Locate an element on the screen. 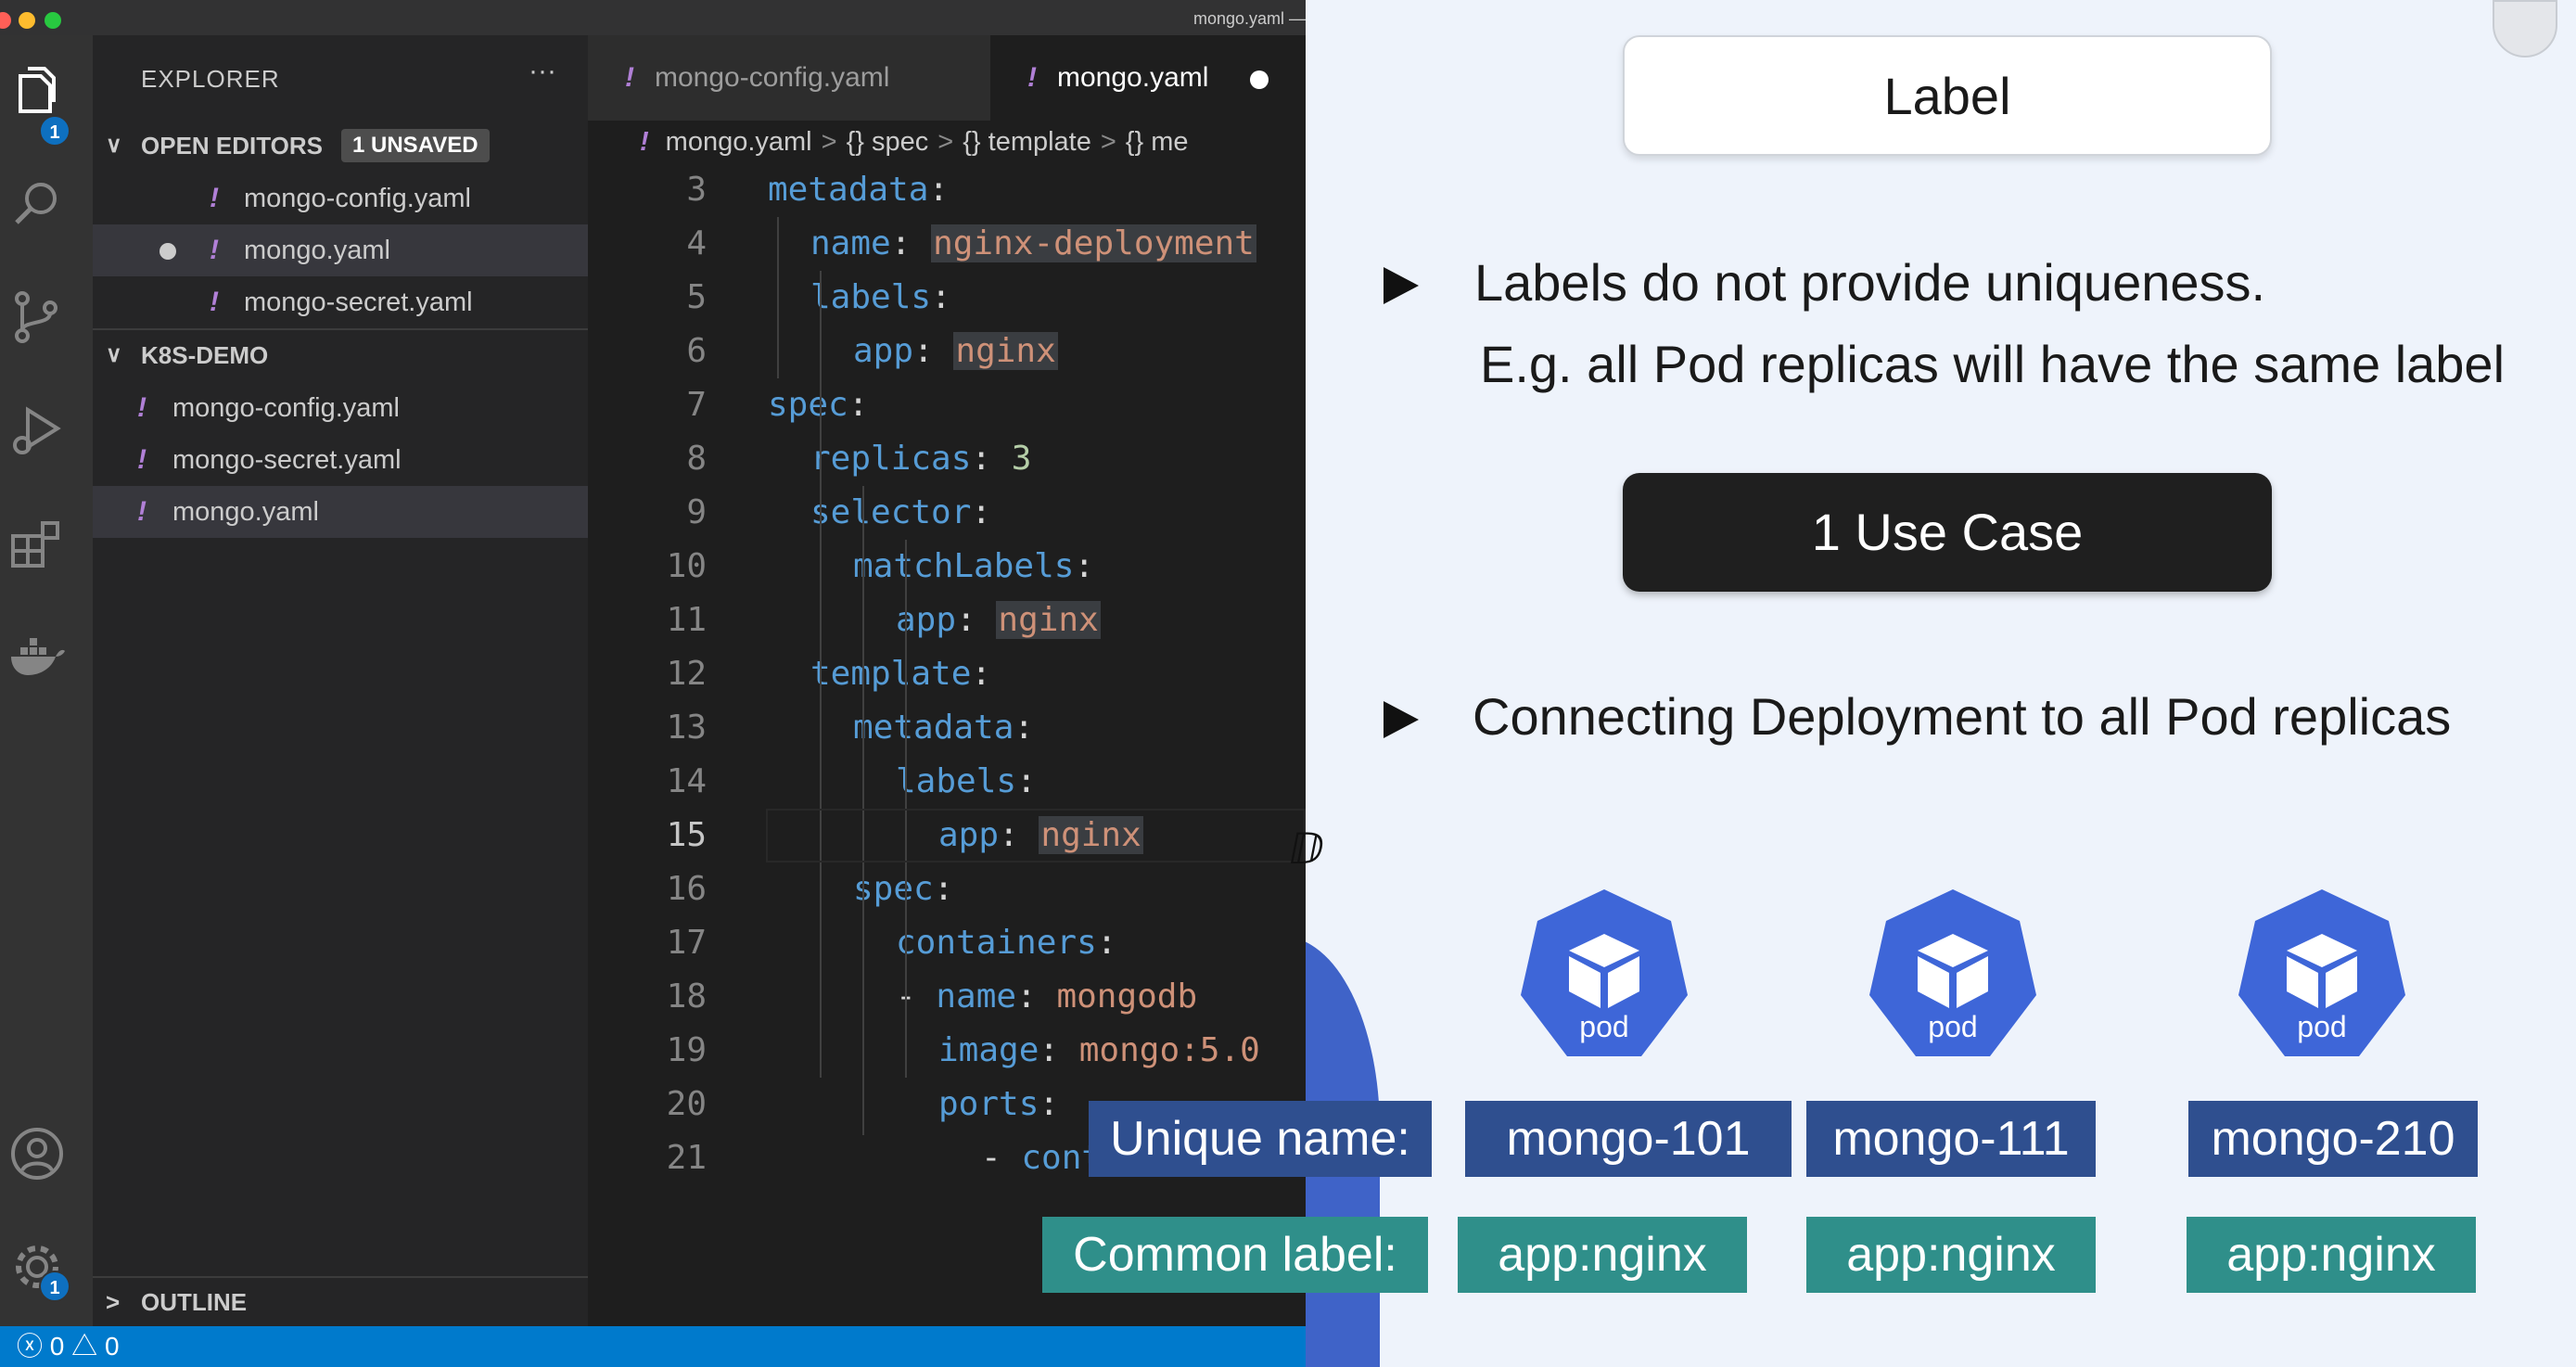 Image resolution: width=2576 pixels, height=1367 pixels. yaml-key: matchLabels is located at coordinates (964, 566).